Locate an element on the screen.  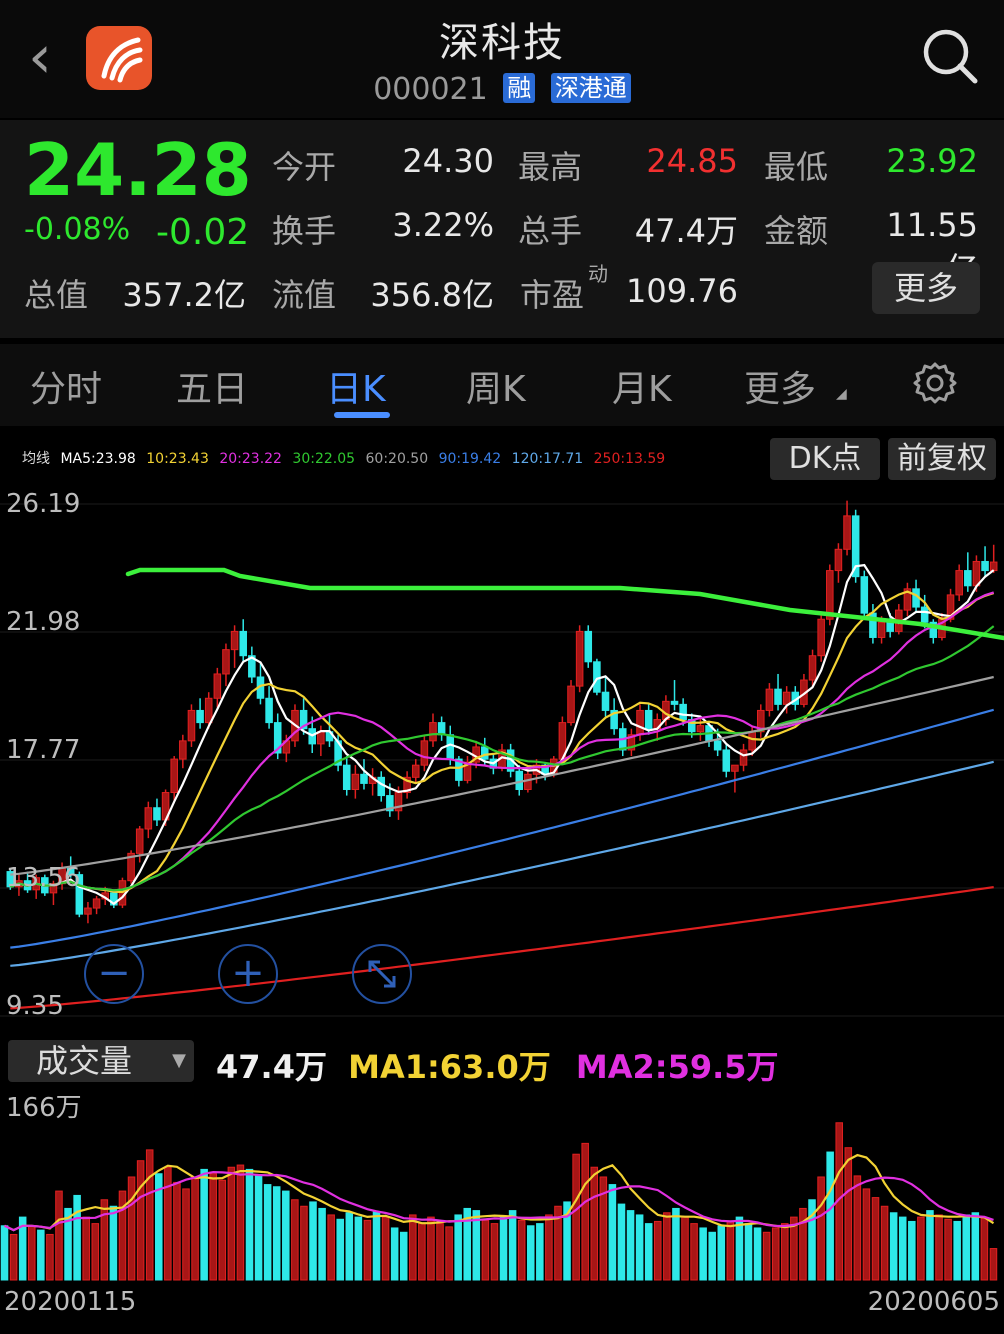
indicator-select: 成交量 ▼ is located at coordinates (101, 1061).